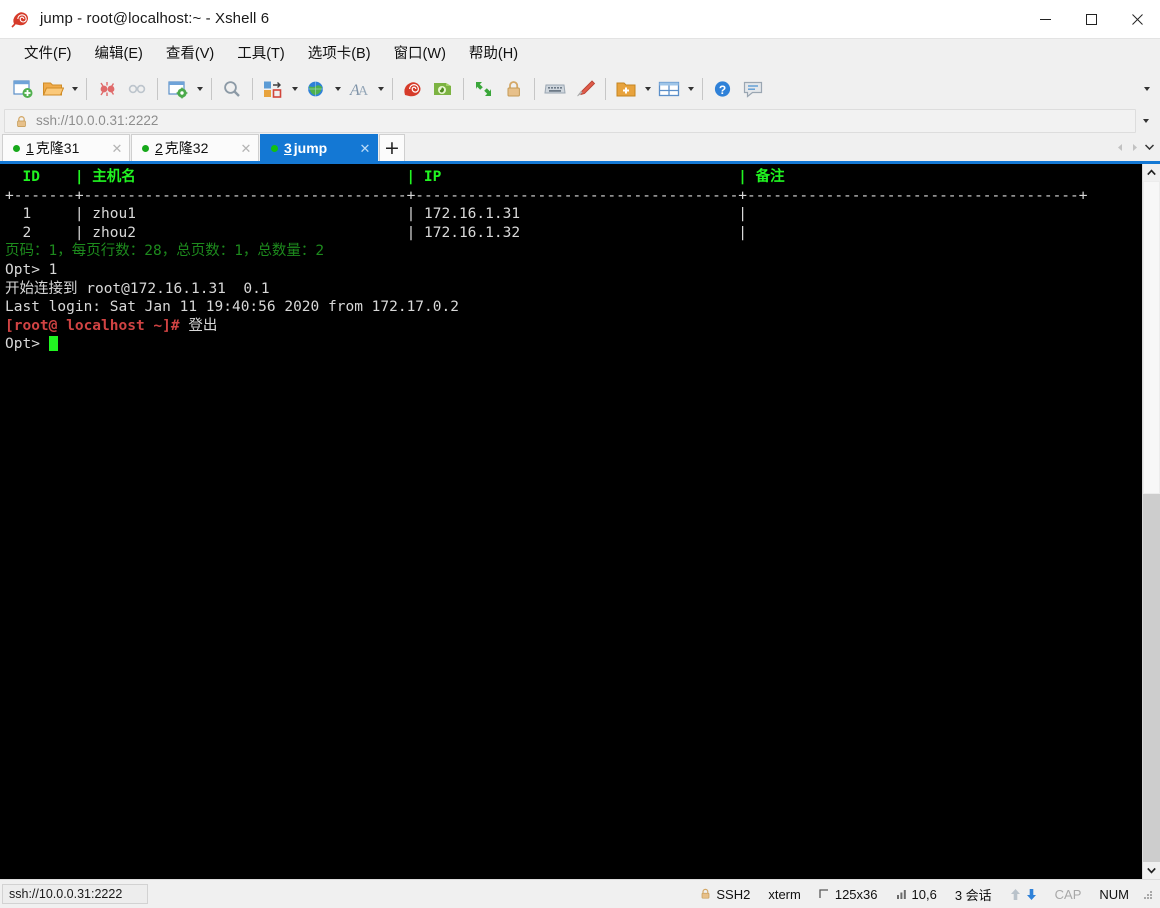 This screenshot has height=908, width=1160. Describe the element at coordinates (97, 120) in the screenshot. I see `address-text: ssh://10.0.0.31:2222` at that location.